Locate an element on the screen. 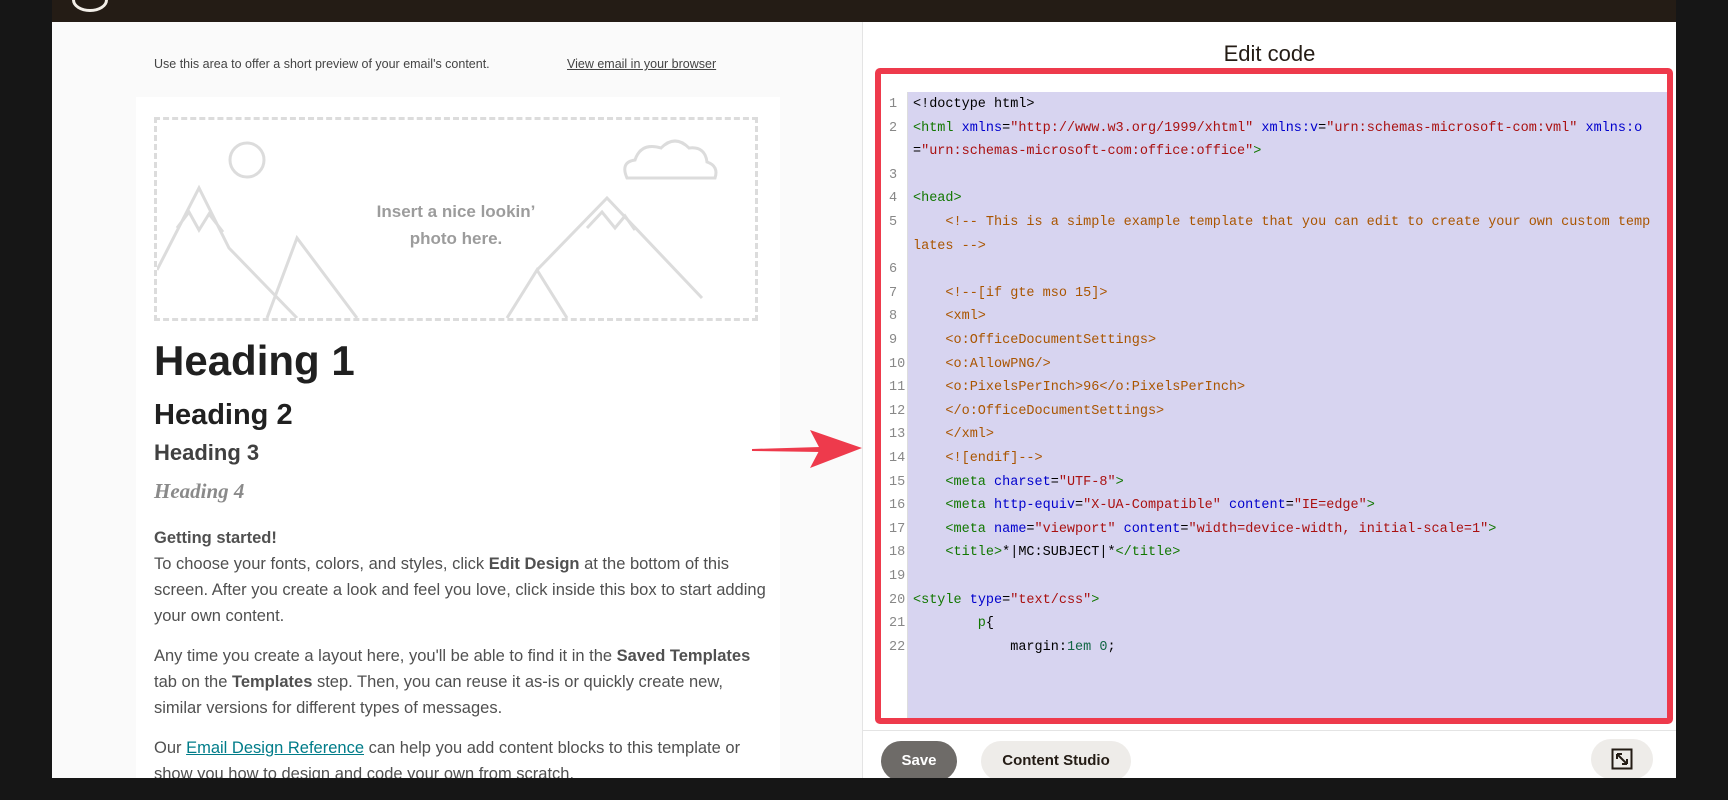  code-line: 22 margin:1em 0; is located at coordinates (1274, 648).